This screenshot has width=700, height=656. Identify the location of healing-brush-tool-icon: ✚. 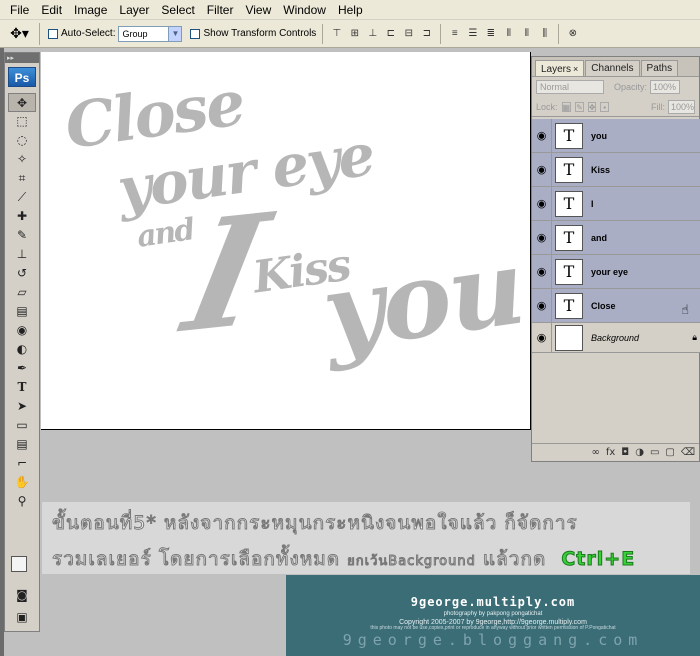
(22, 216).